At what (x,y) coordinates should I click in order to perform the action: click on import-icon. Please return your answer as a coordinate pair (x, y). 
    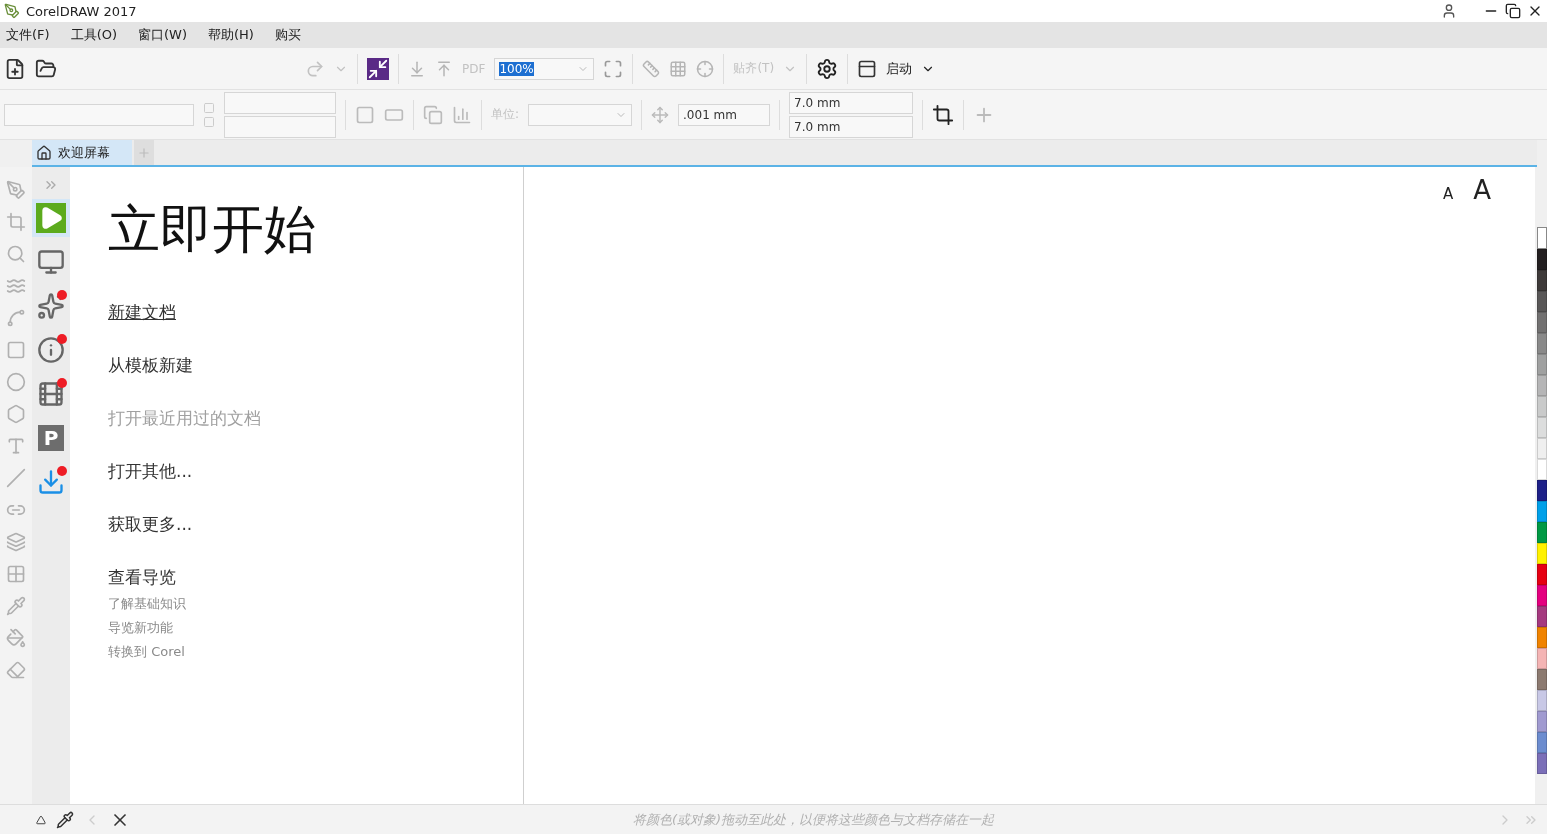
    Looking at the image, I should click on (417, 68).